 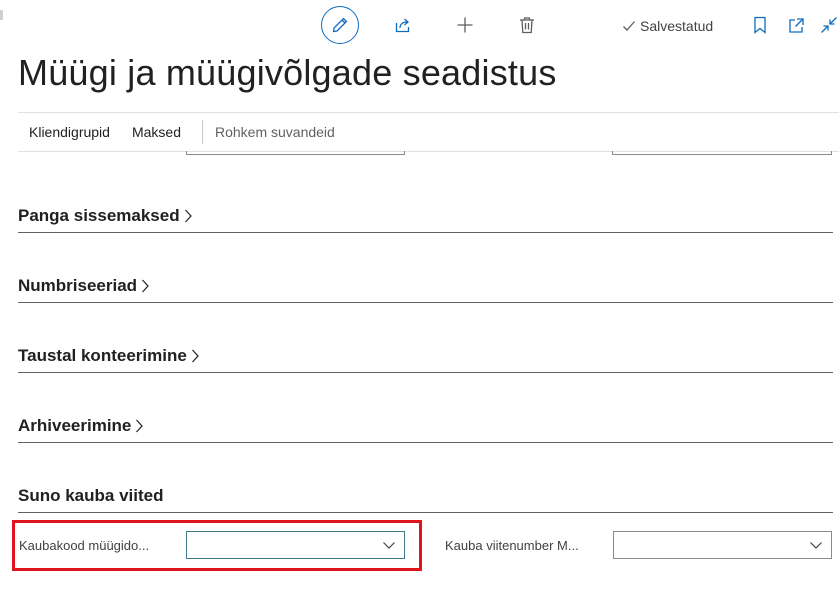 What do you see at coordinates (69, 132) in the screenshot?
I see `action-customer-groups: Kliendigrupid` at bounding box center [69, 132].